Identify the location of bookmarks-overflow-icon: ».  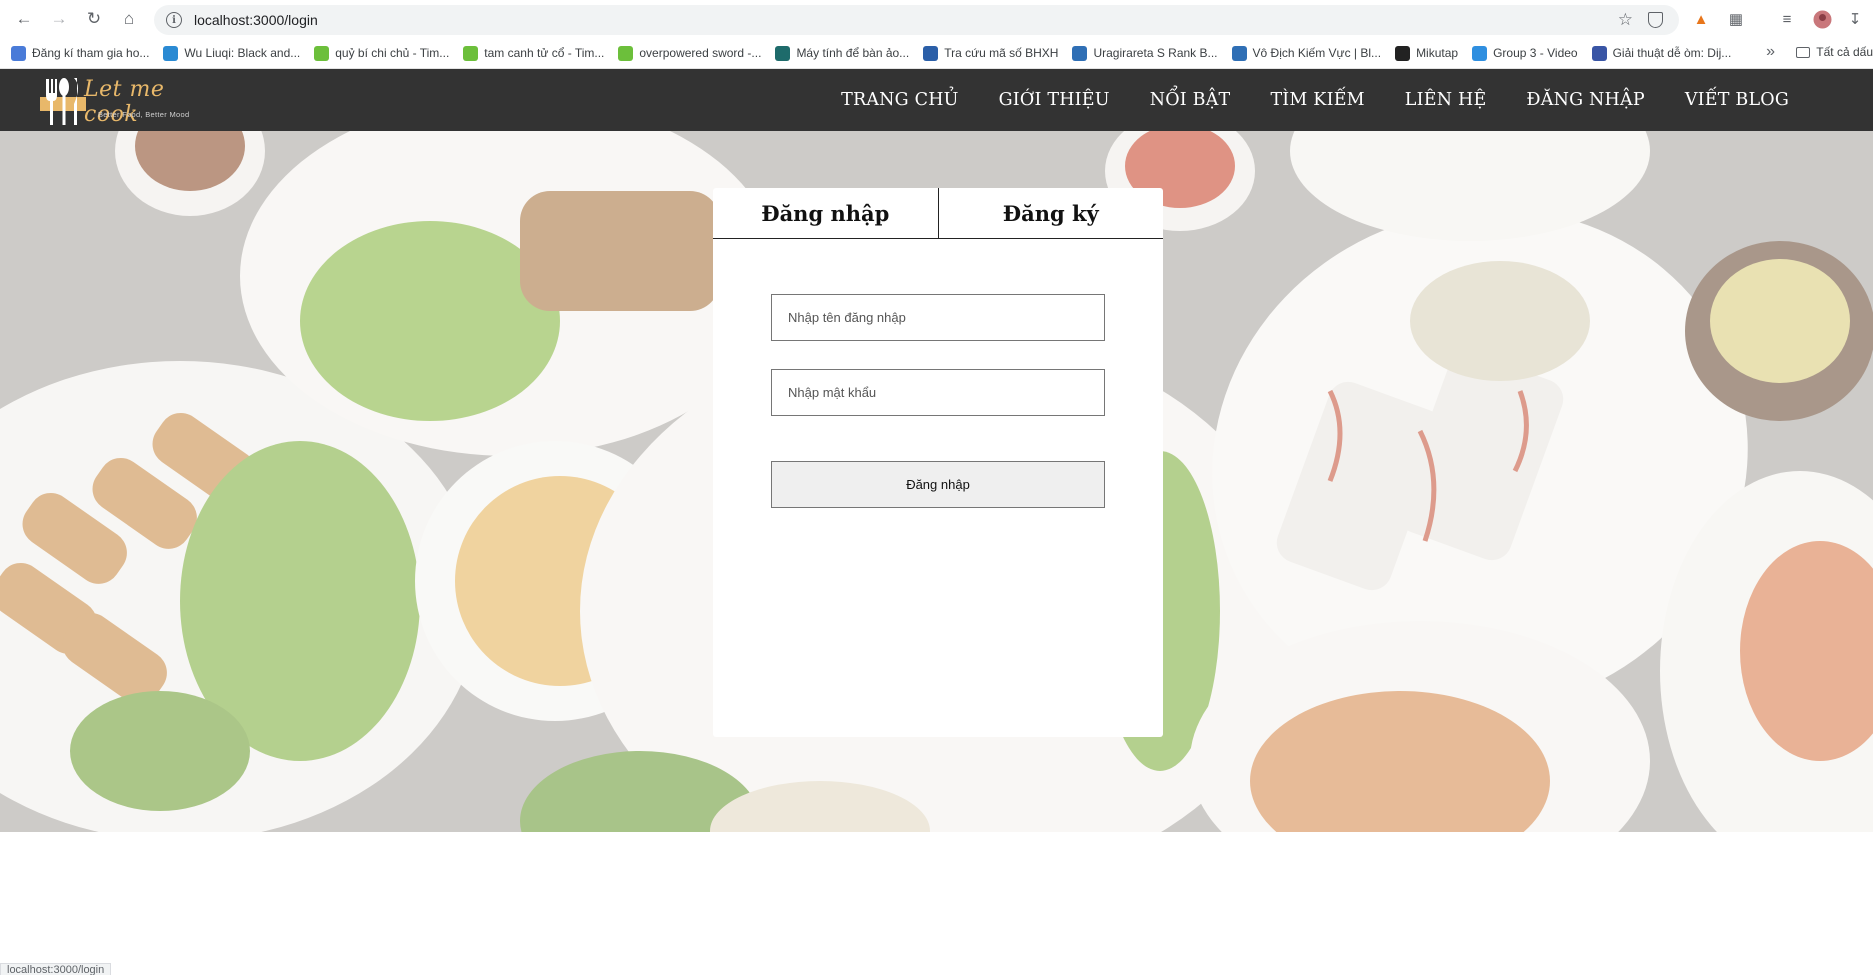
(1770, 52).